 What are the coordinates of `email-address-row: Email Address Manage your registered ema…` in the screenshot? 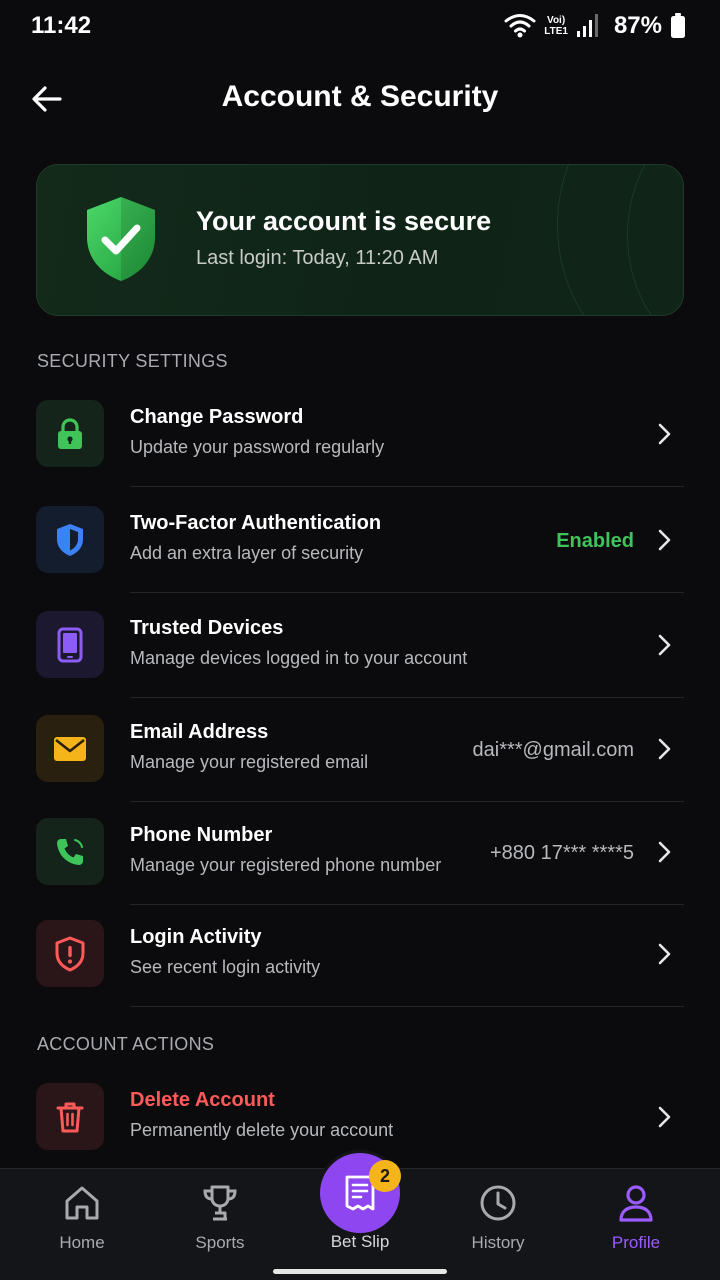 It's located at (360, 750).